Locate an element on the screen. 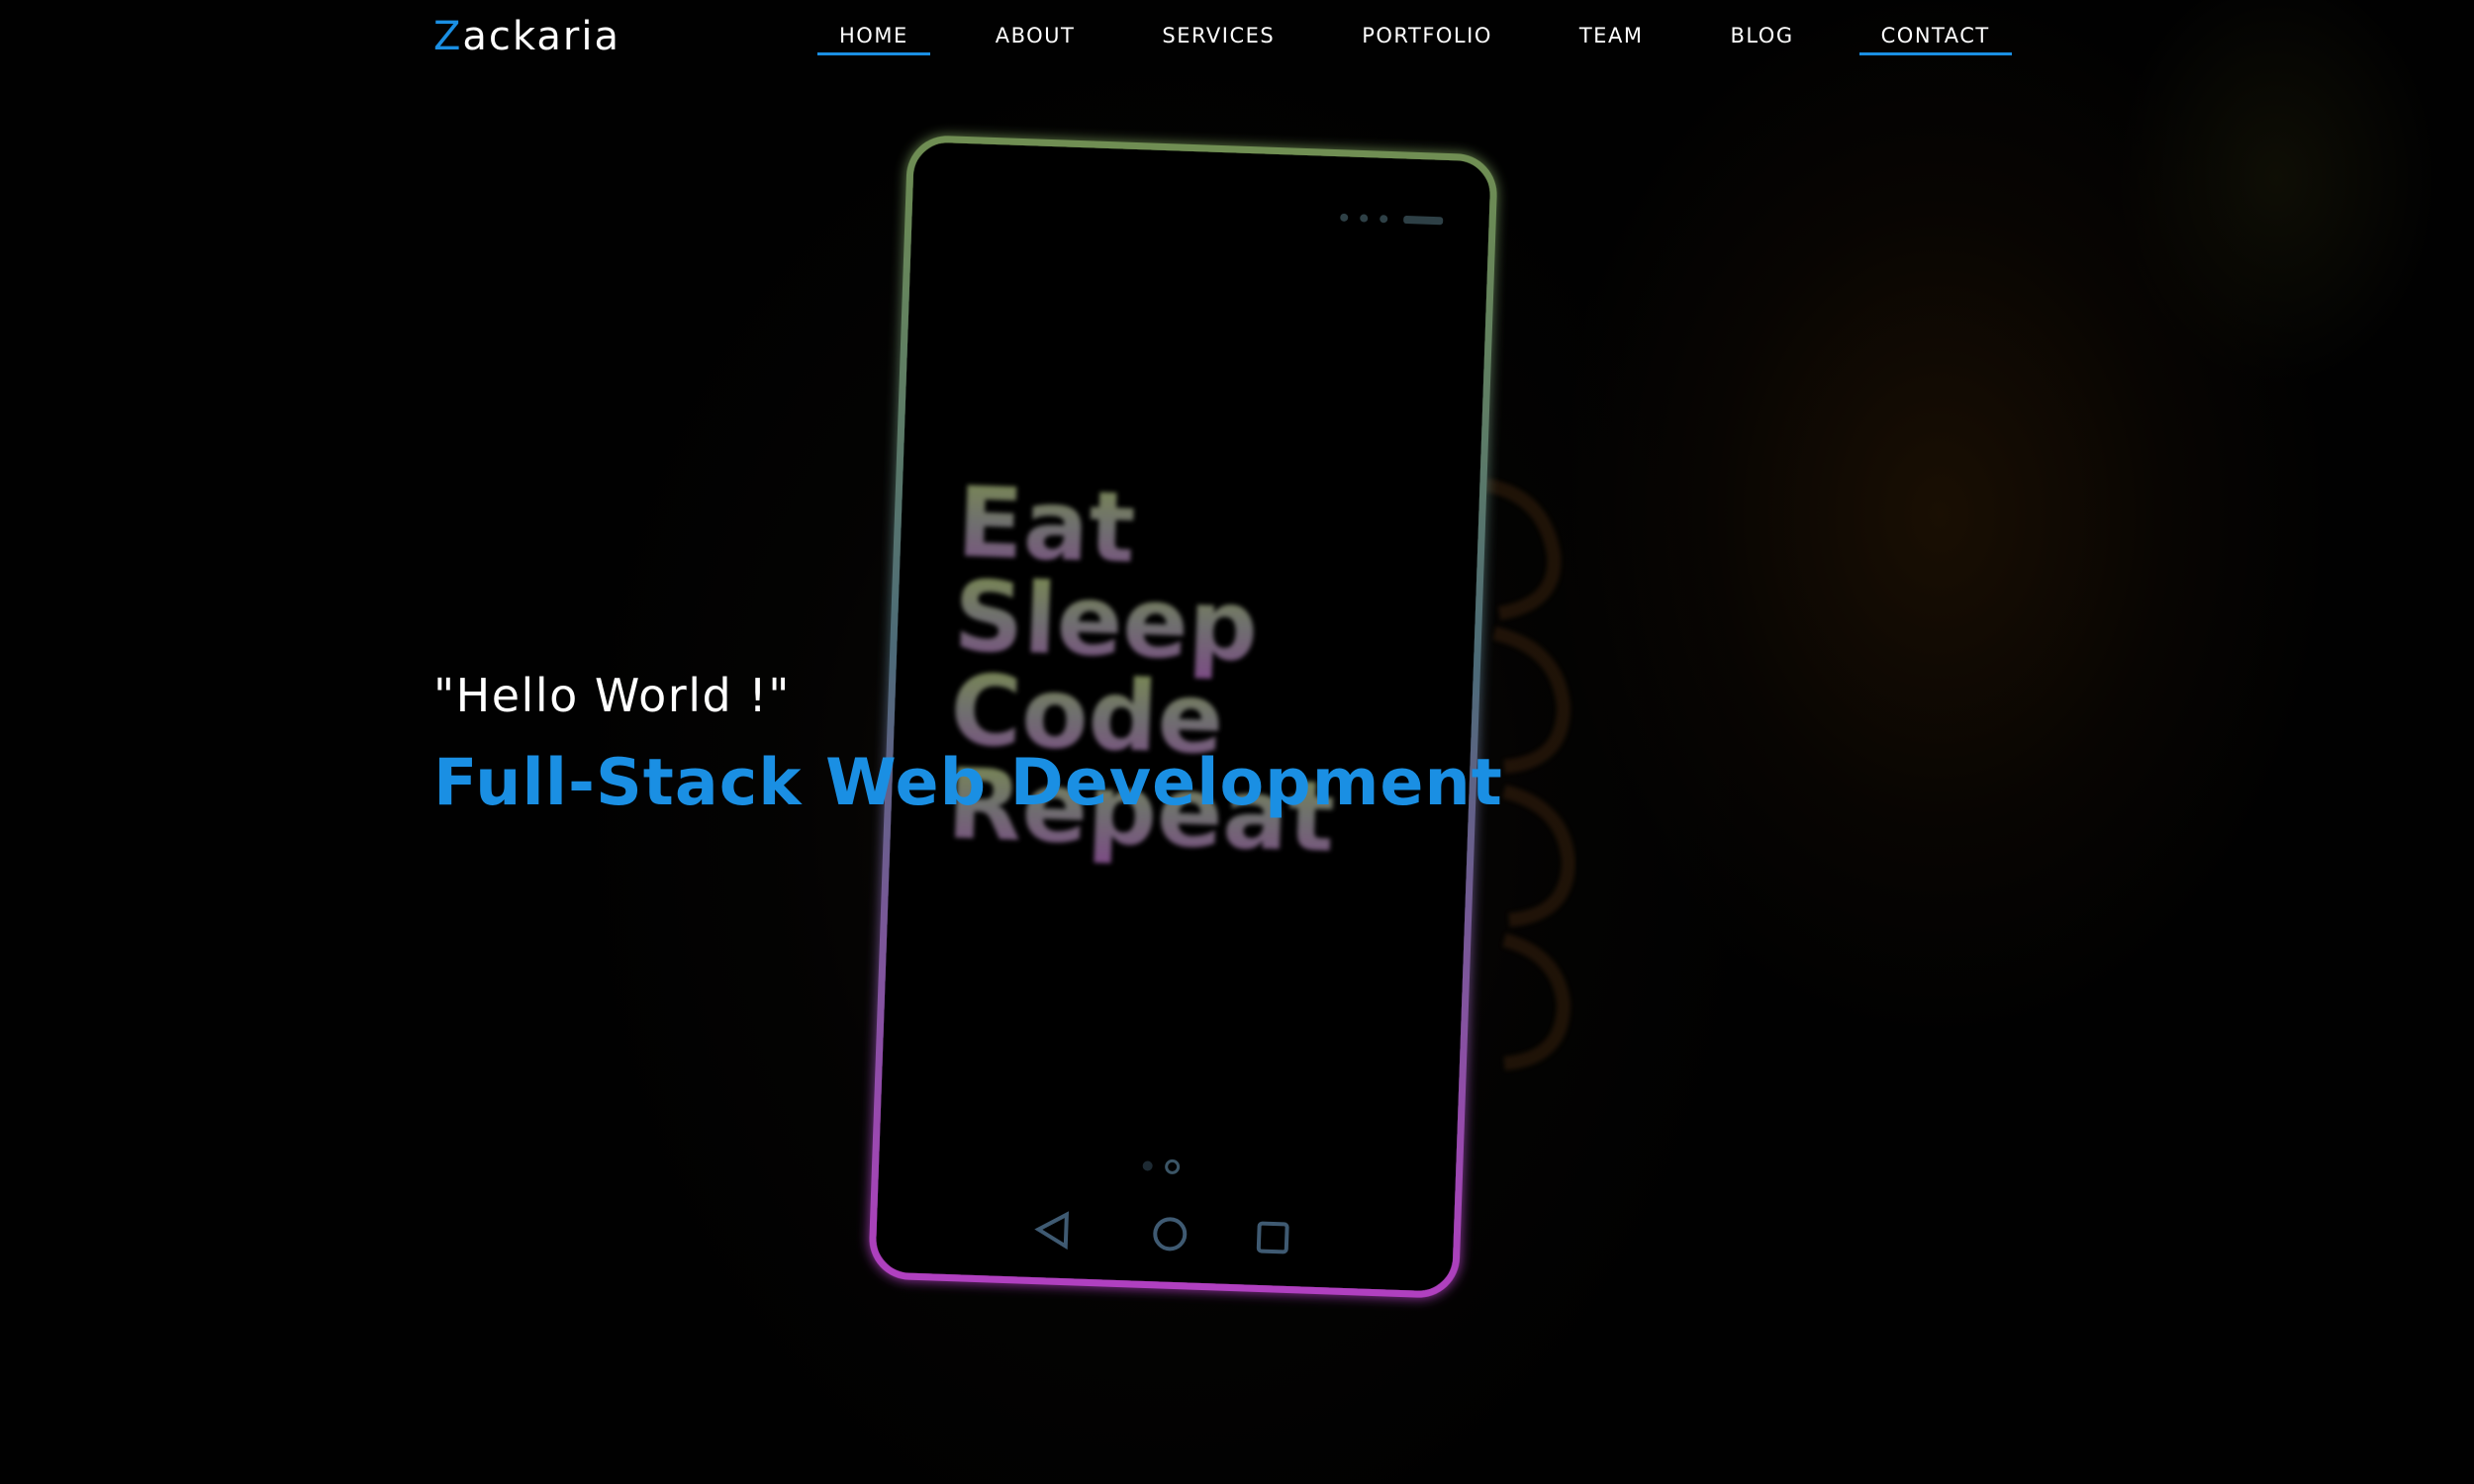  site-logo: Zackaria is located at coordinates (527, 36).